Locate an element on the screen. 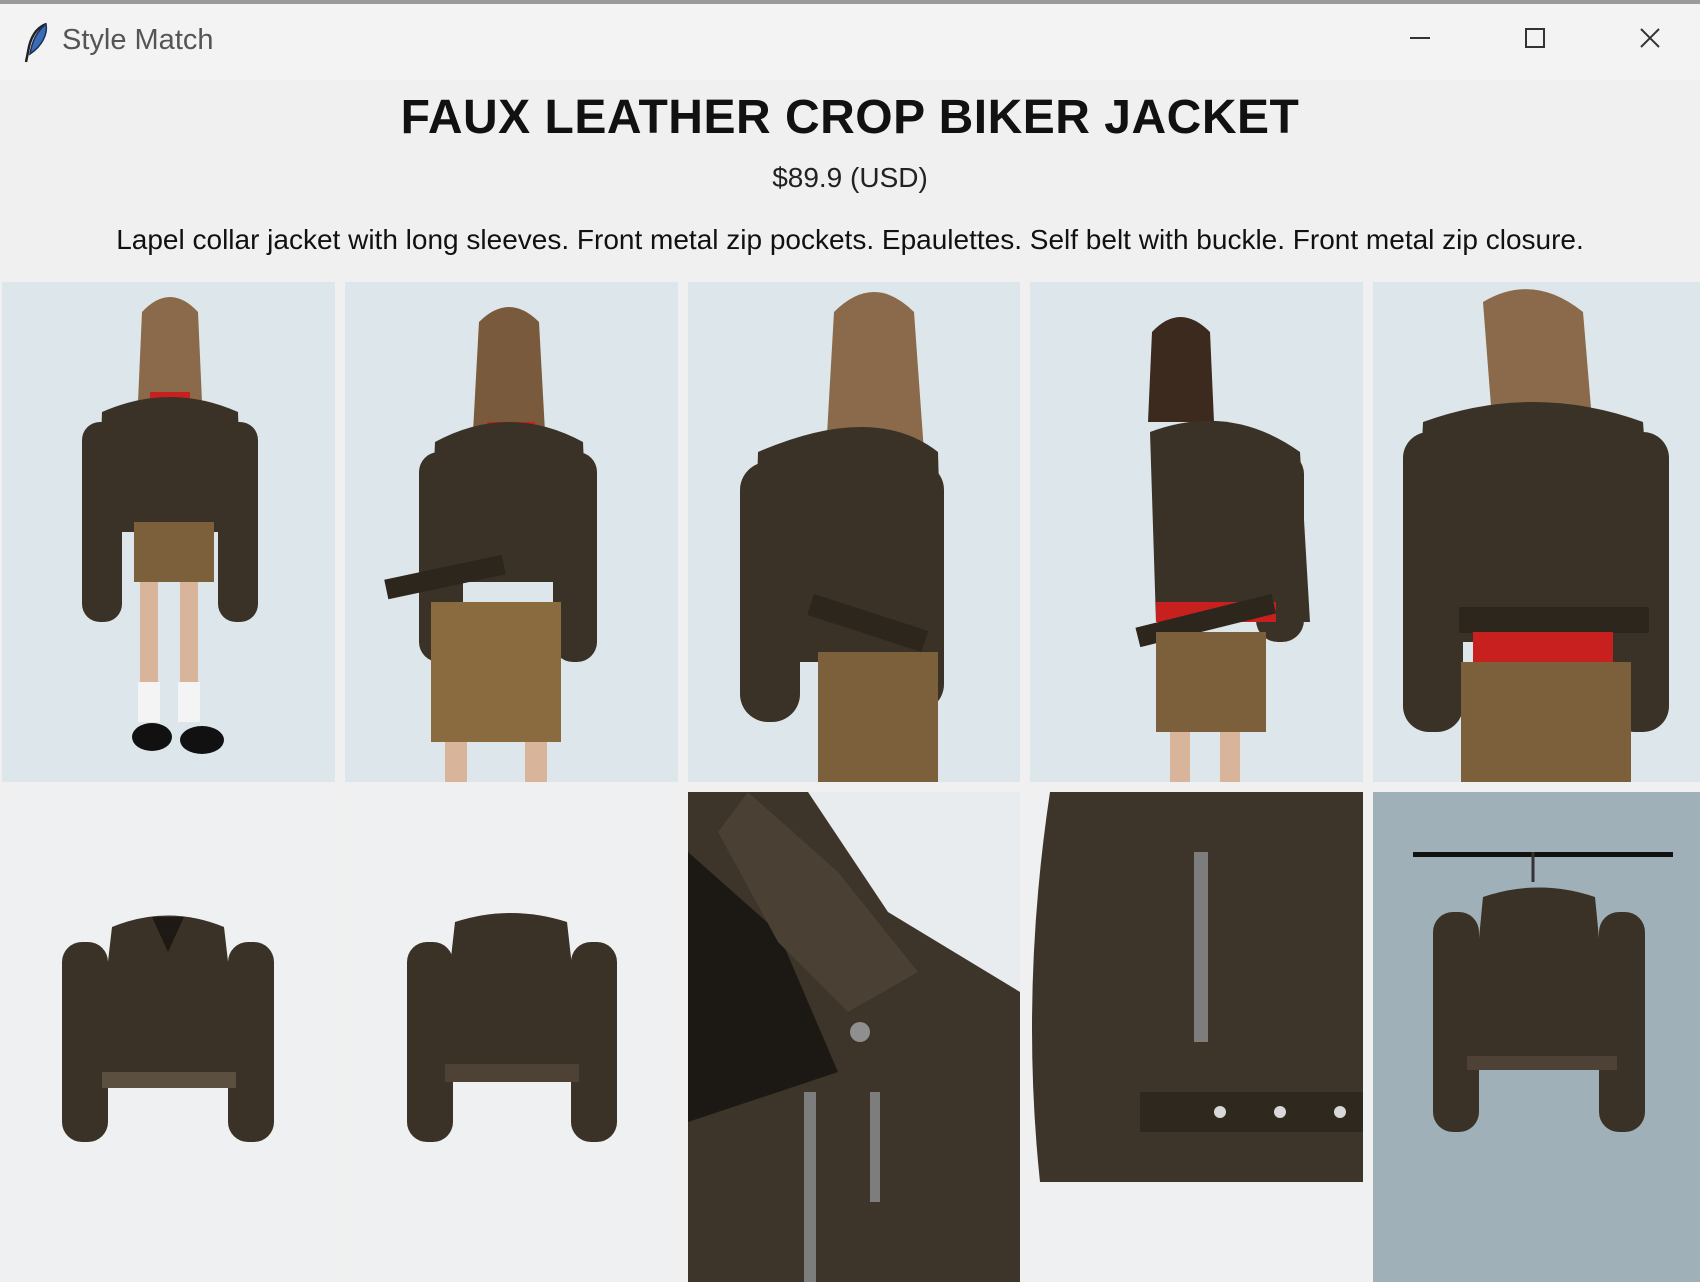 The image size is (1700, 1282). model-back-image is located at coordinates (1536, 532).